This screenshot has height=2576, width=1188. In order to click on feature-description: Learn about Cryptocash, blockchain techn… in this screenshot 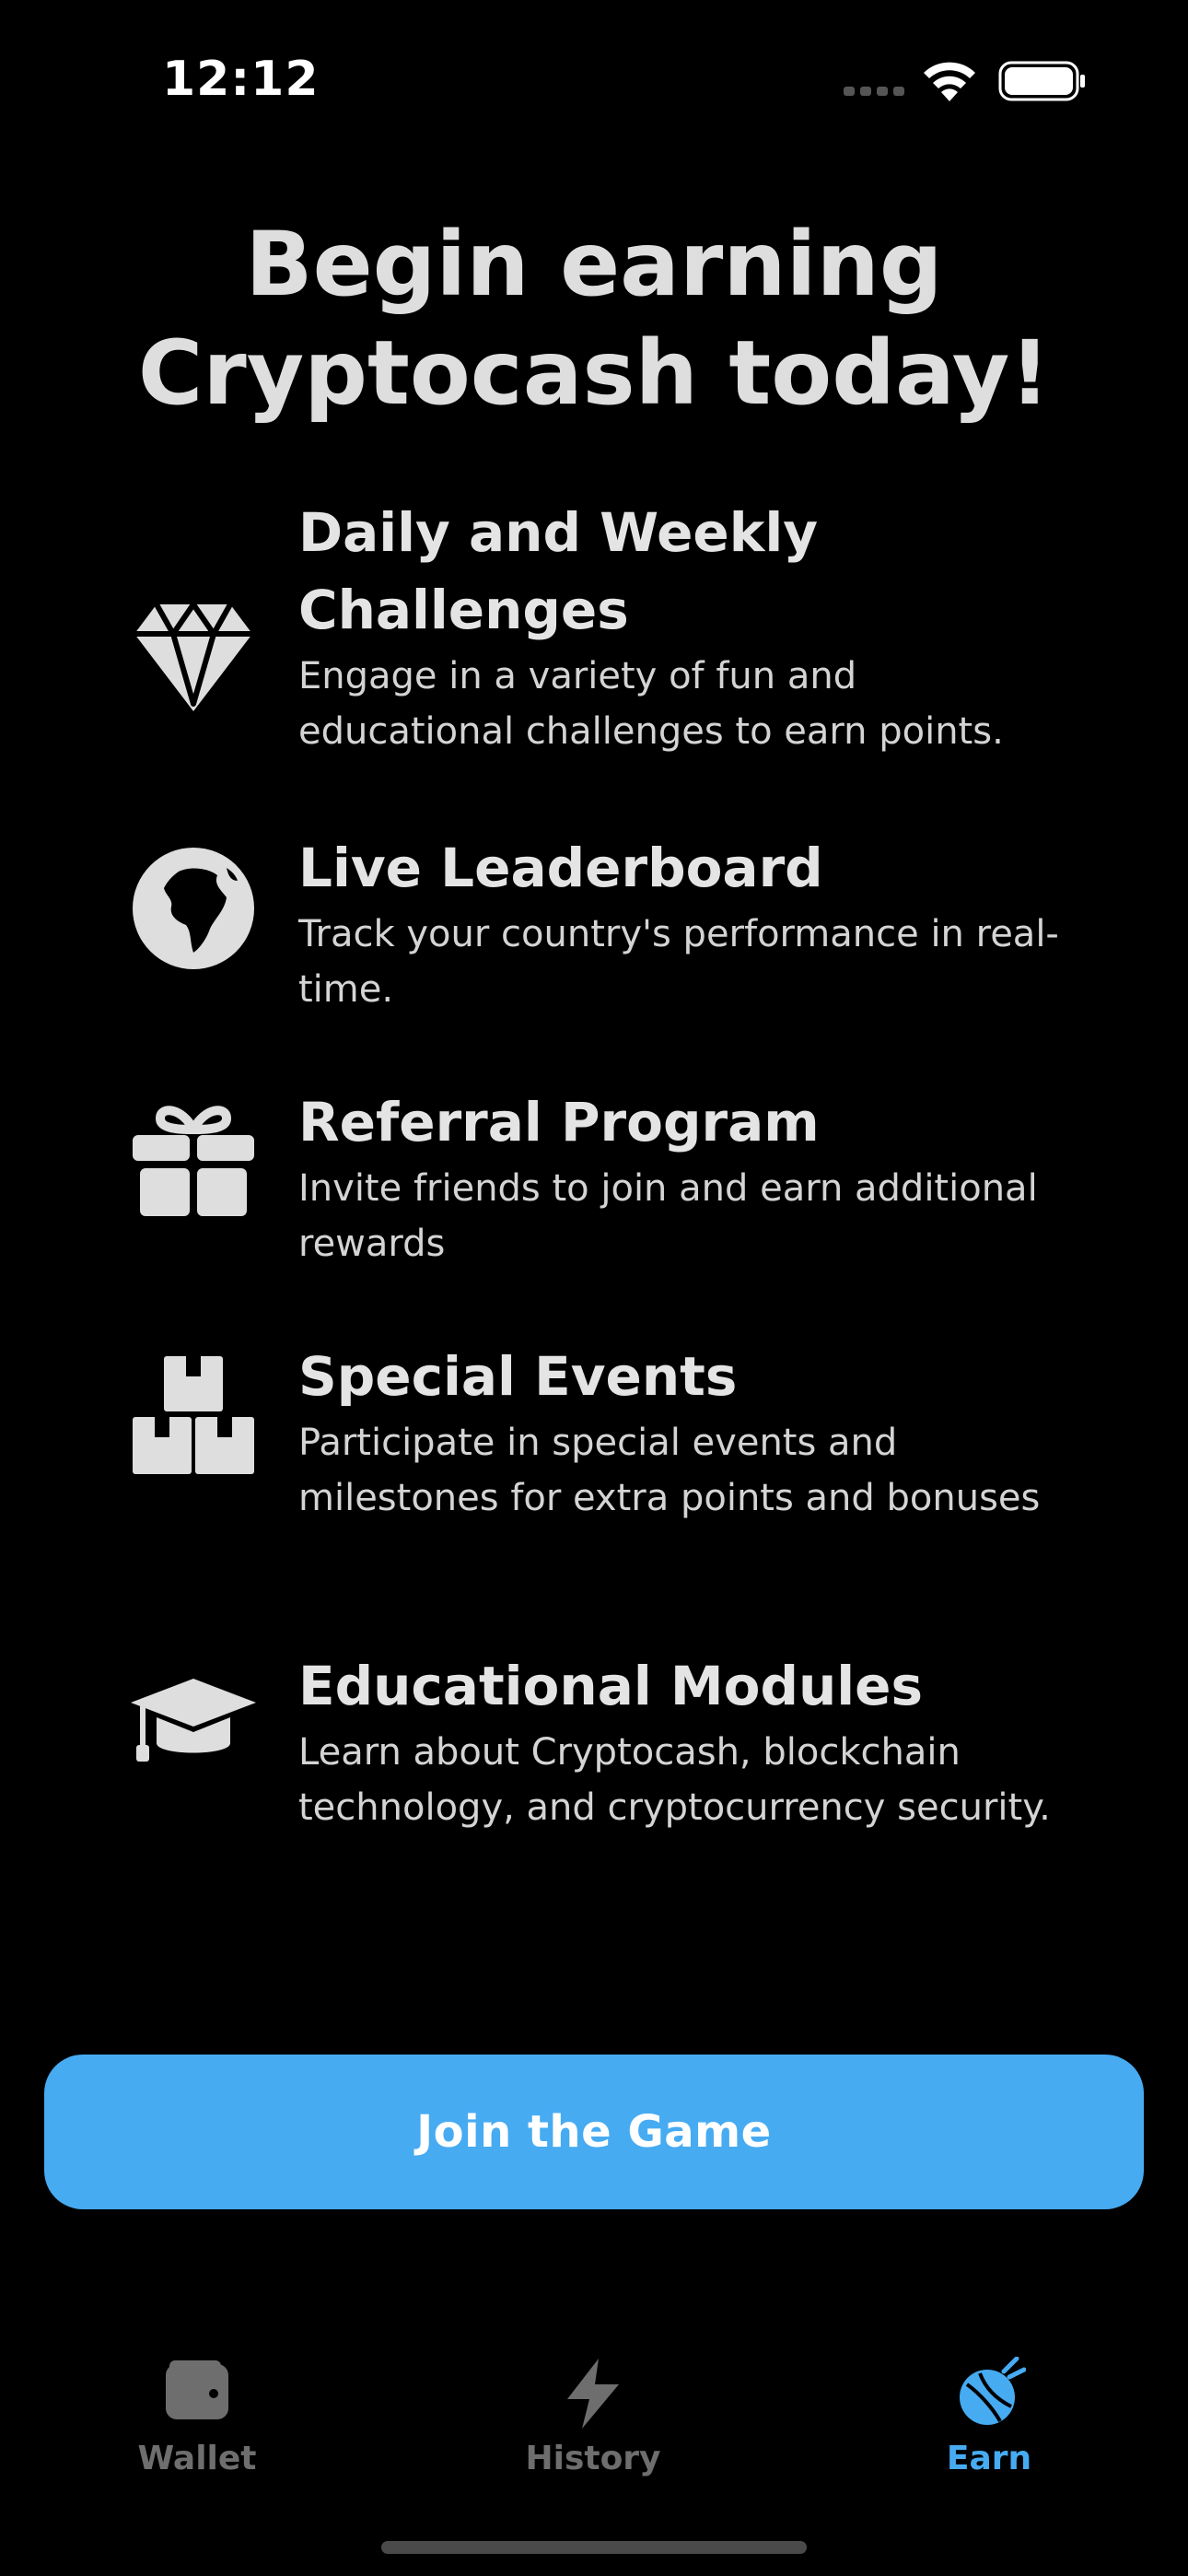, I will do `click(674, 1780)`.